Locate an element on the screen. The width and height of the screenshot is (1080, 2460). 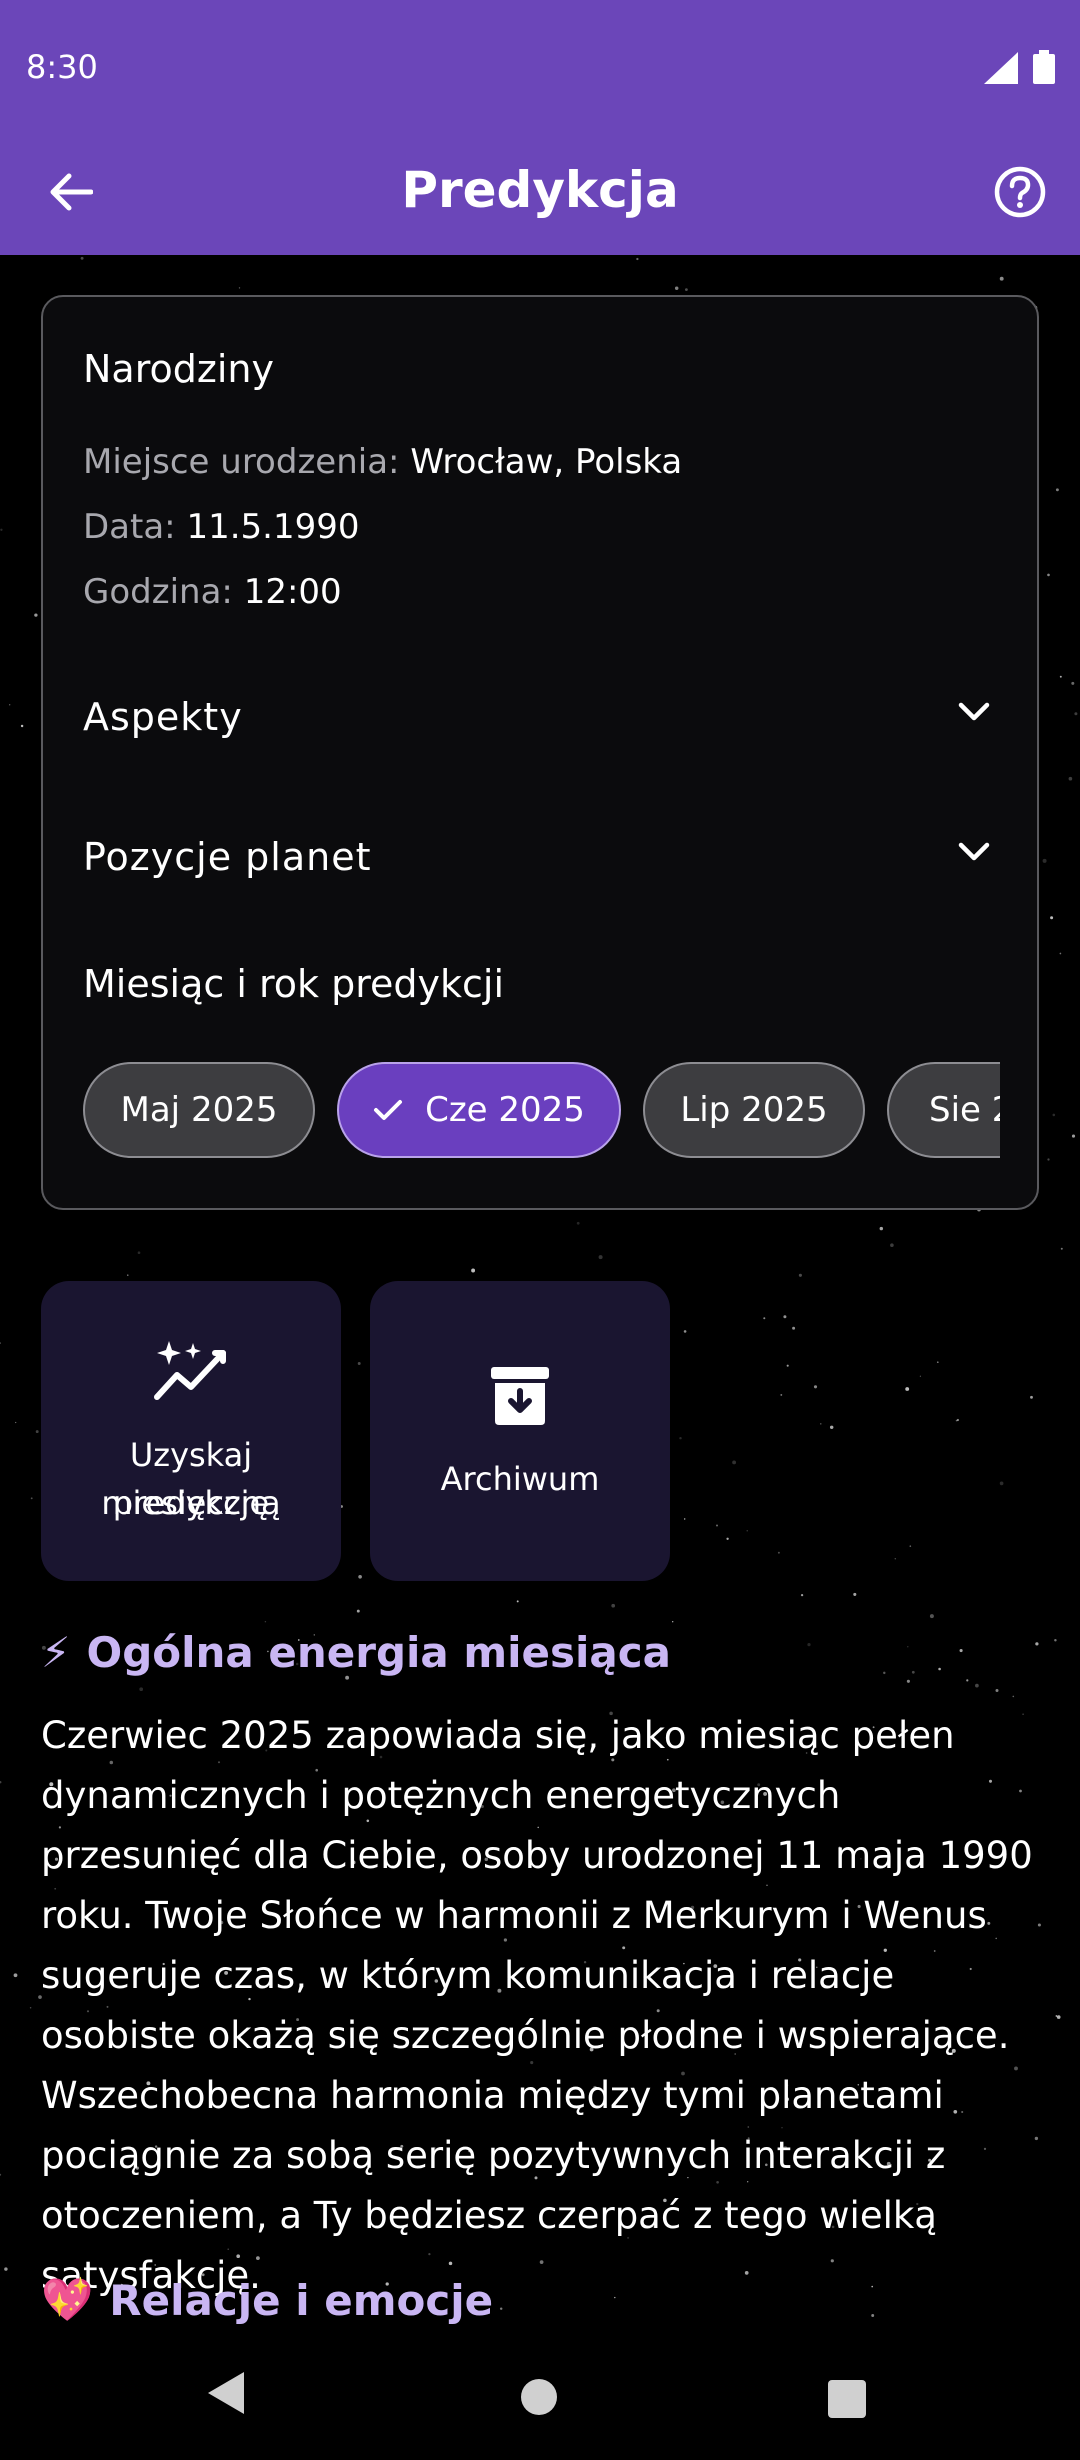
help-button is located at coordinates (1020, 192).